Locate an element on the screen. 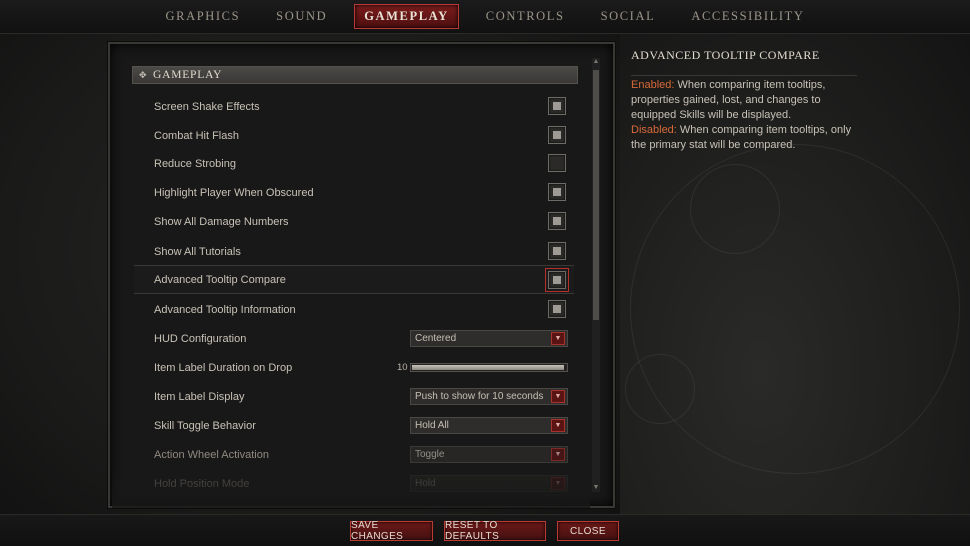  slider-value: 10 is located at coordinates (402, 367).